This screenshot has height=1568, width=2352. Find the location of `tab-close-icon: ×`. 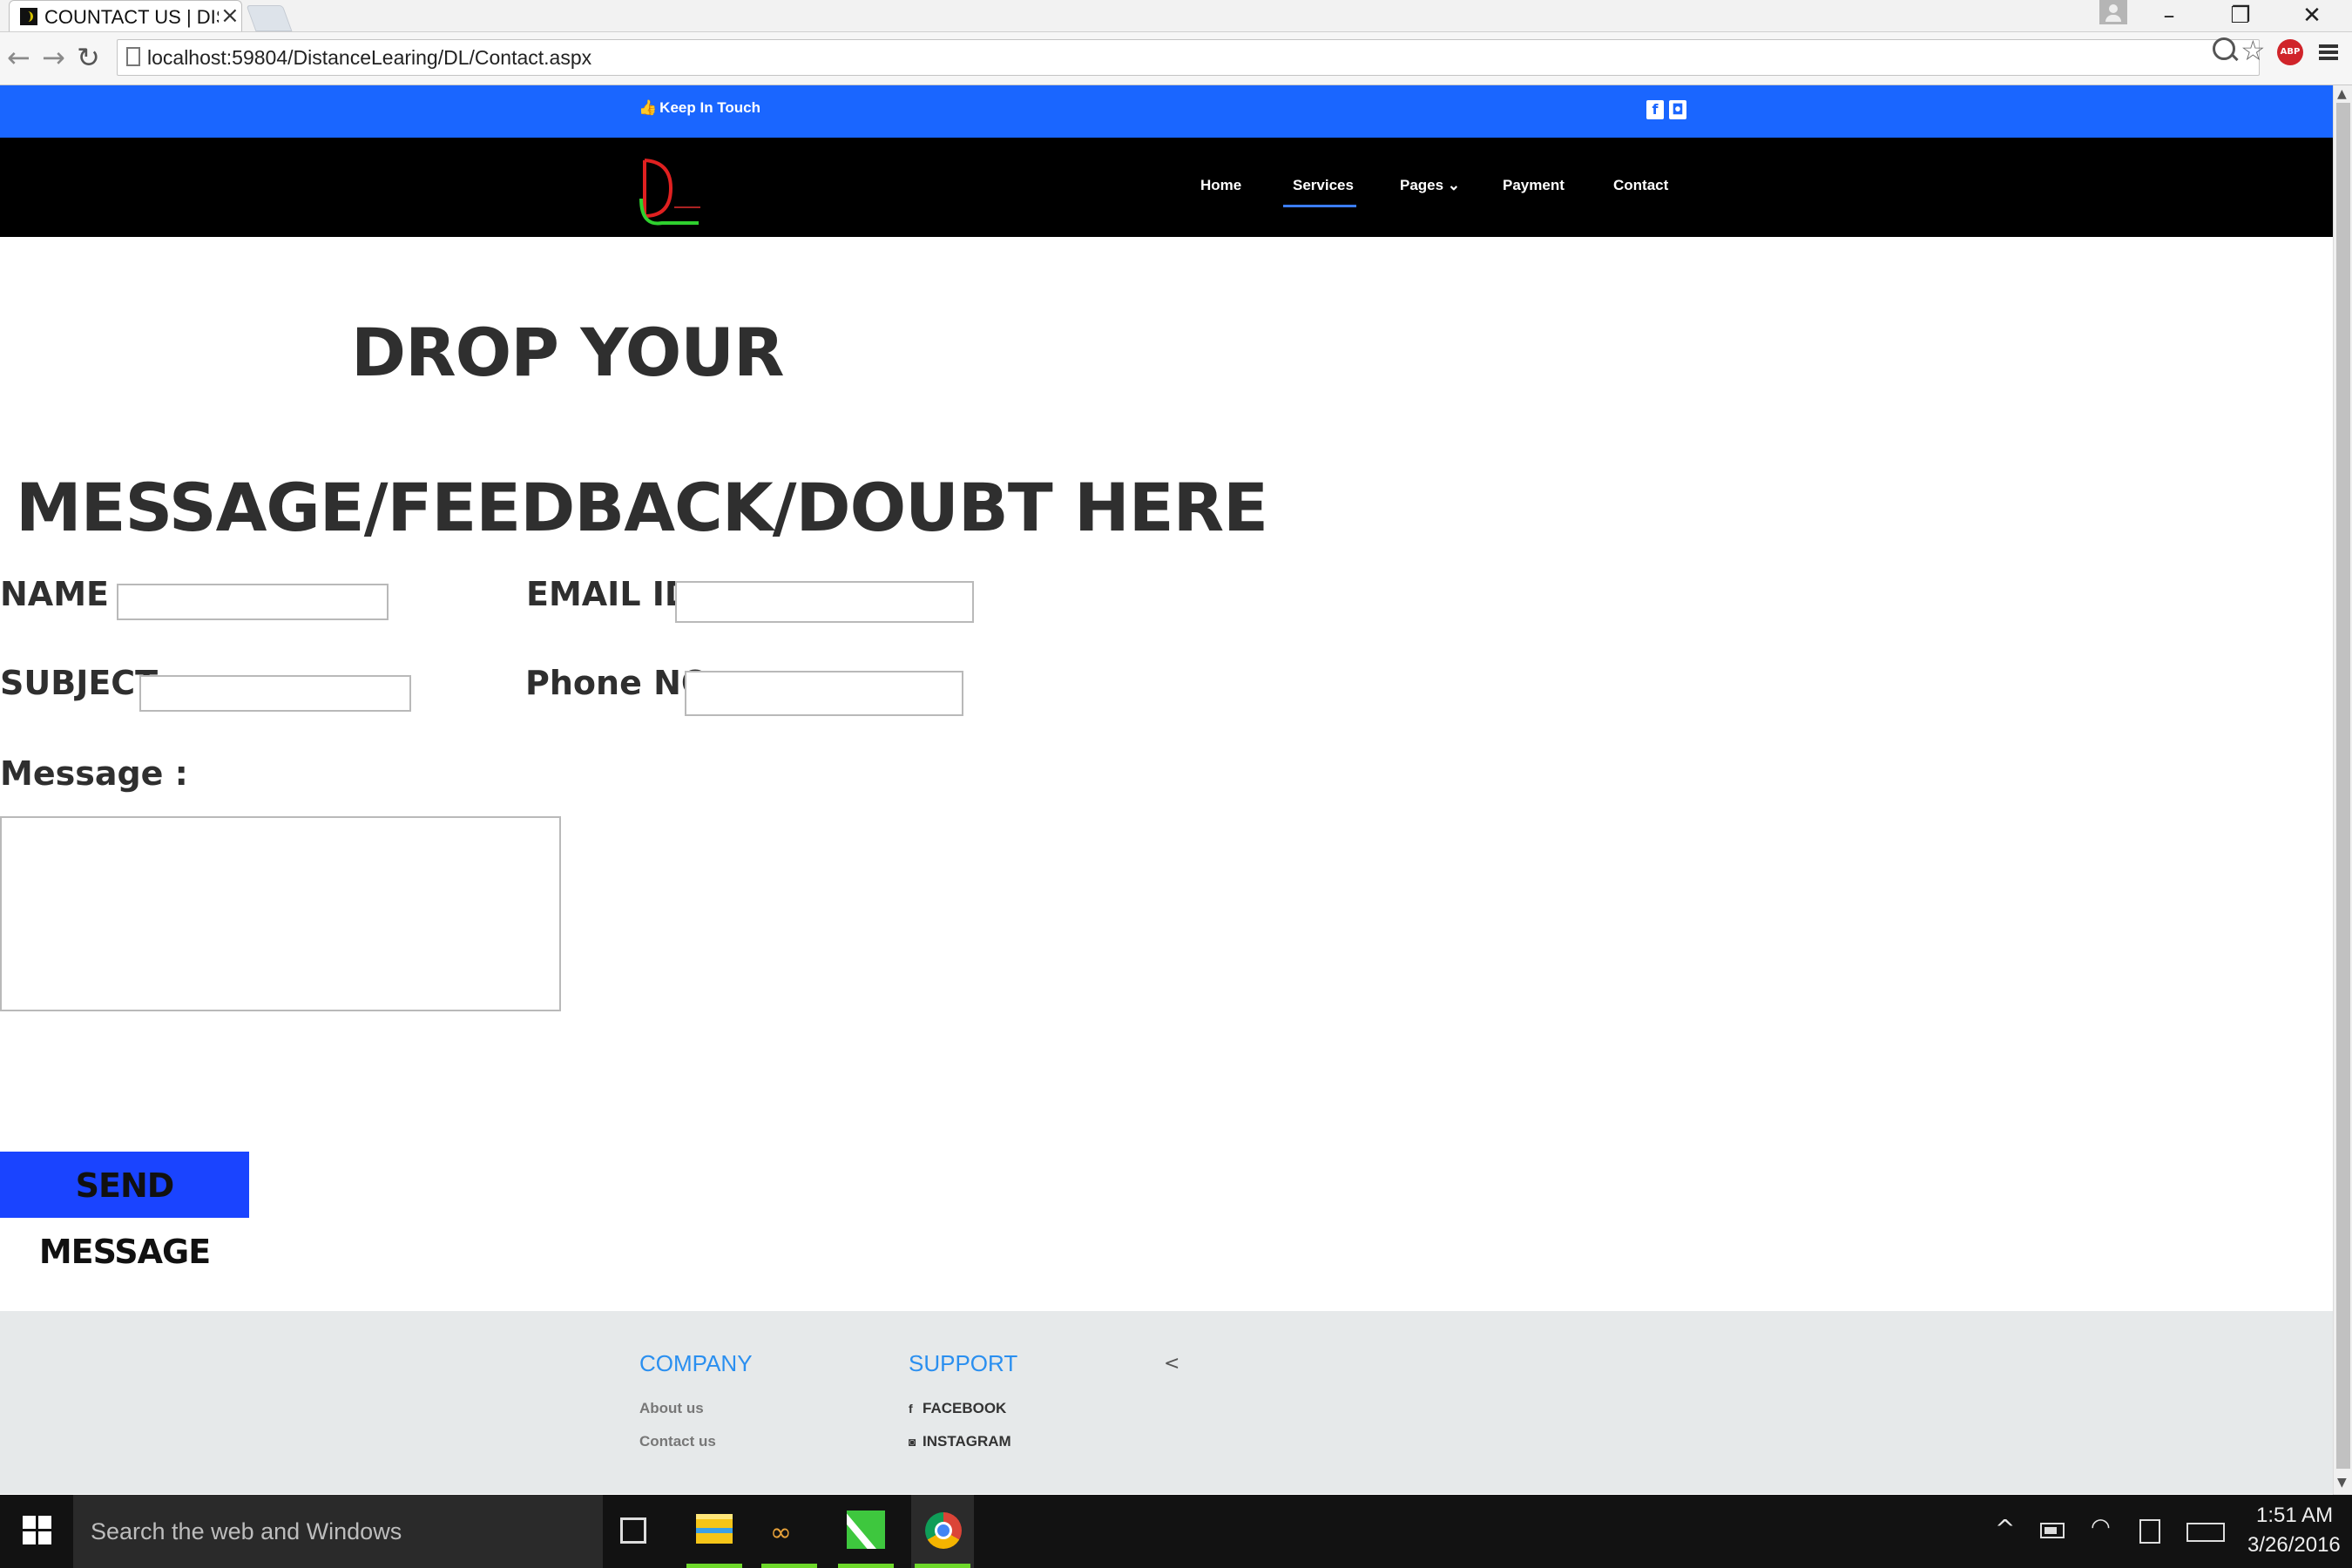

tab-close-icon: × is located at coordinates (230, 16).